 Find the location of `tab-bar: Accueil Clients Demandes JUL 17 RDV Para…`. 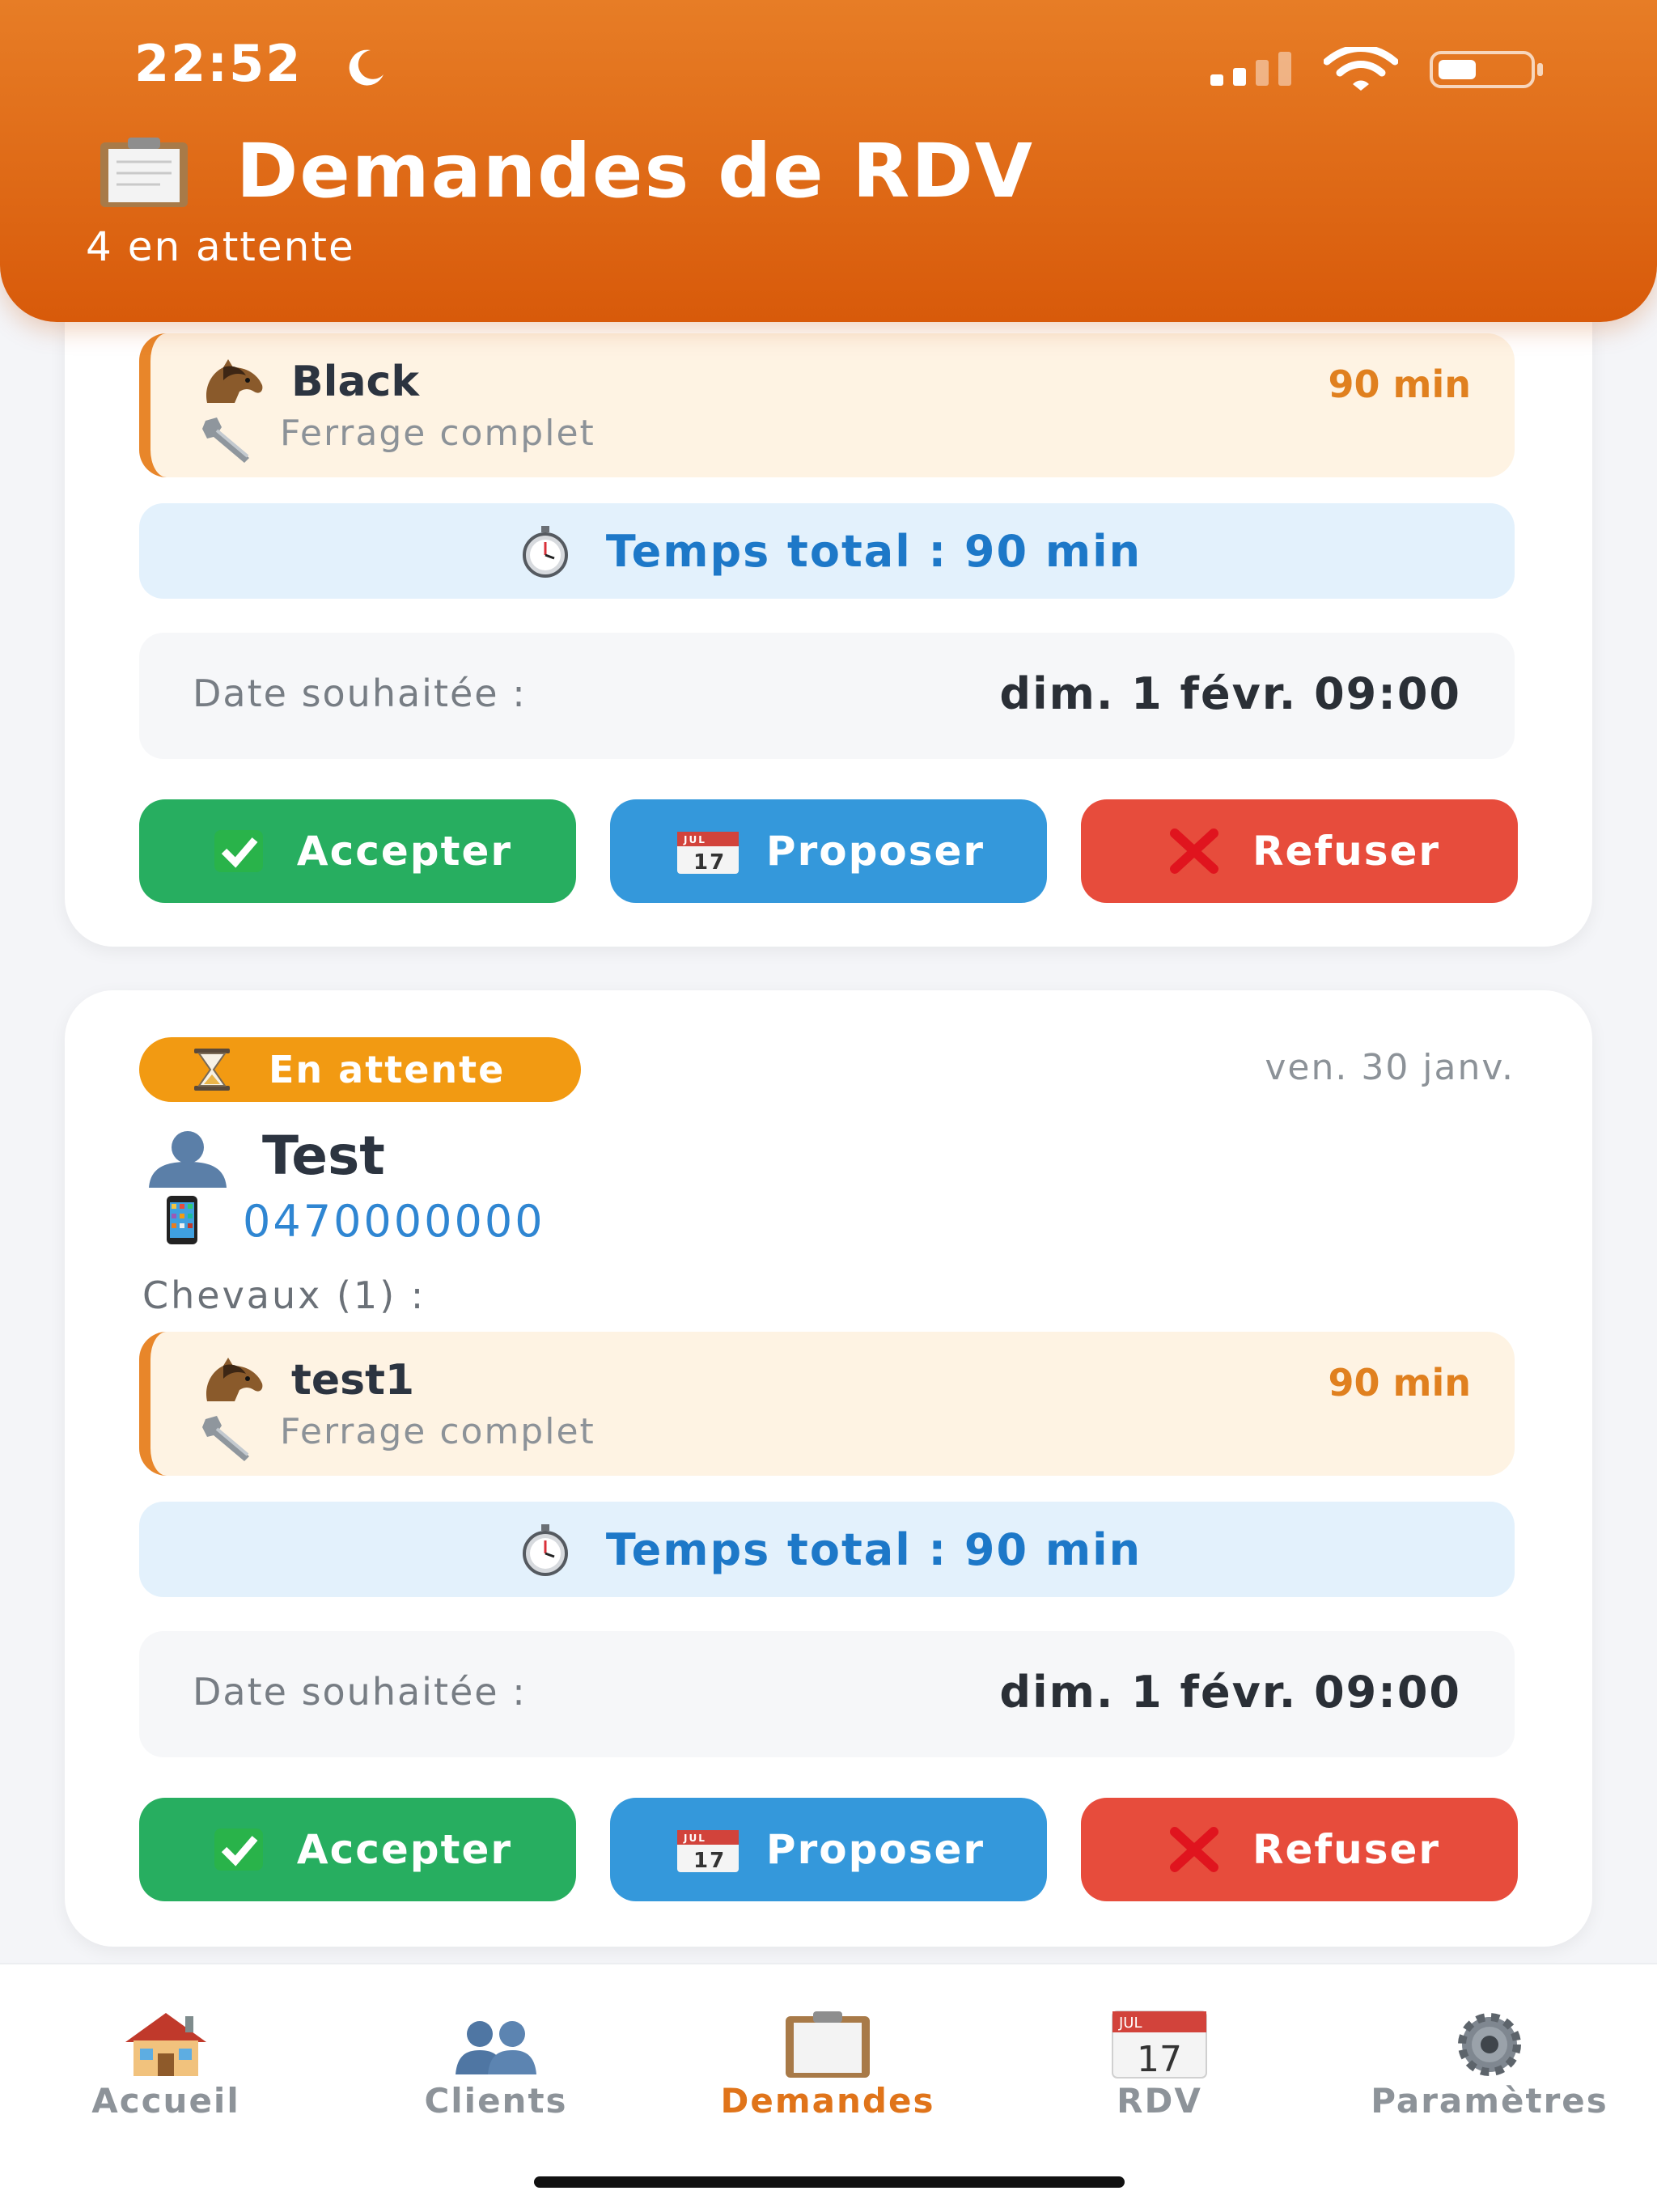

tab-bar: Accueil Clients Demandes JUL 17 RDV Para… is located at coordinates (828, 2087).